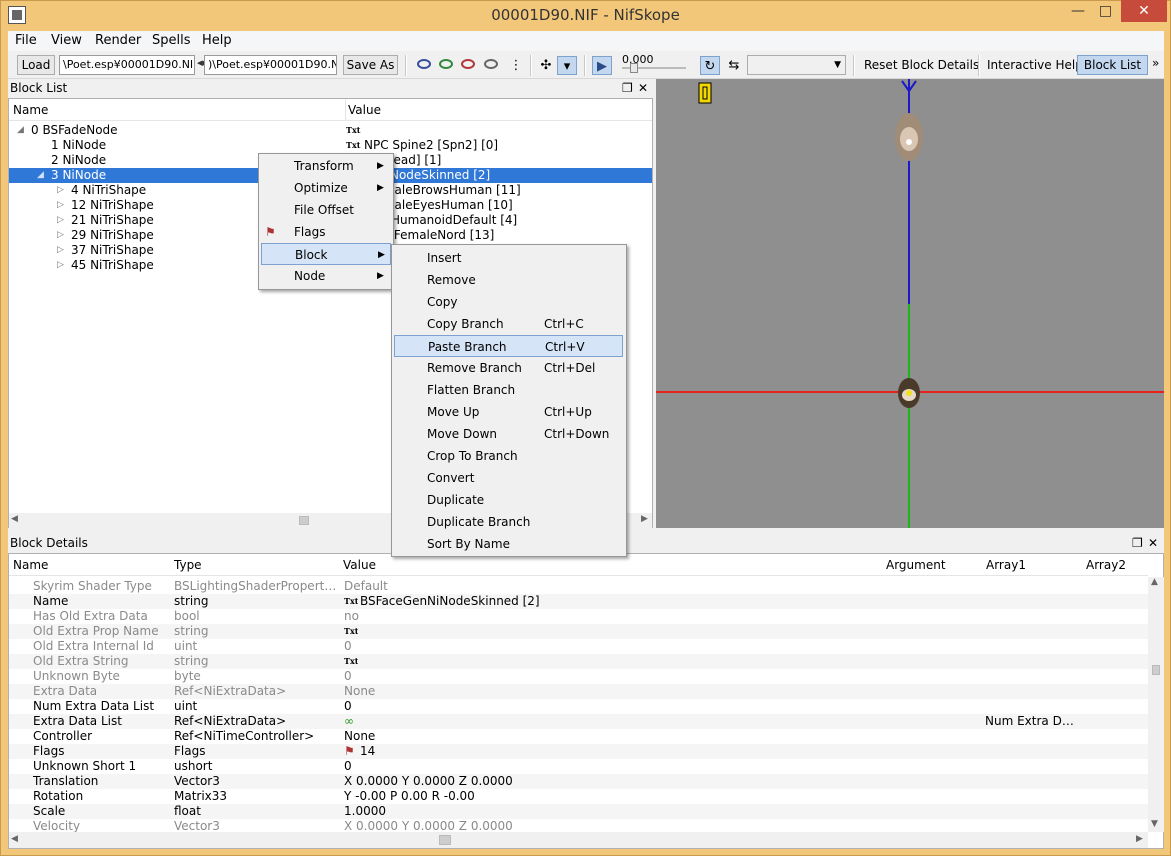 This screenshot has width=1171, height=856. What do you see at coordinates (270, 65) in the screenshot?
I see `save-path-field: )\Poet.esp¥00001D90.NIF` at bounding box center [270, 65].